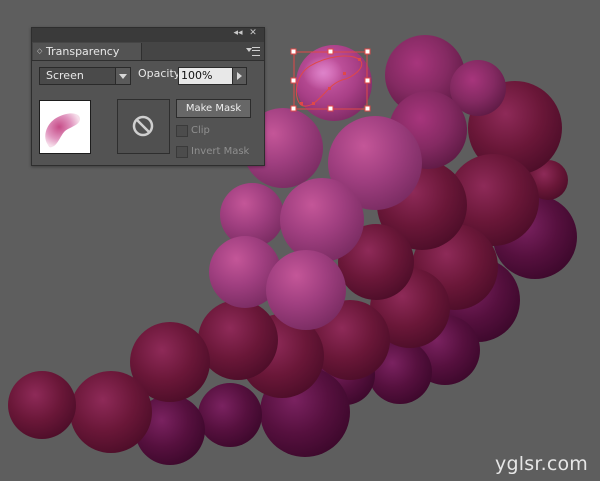 The width and height of the screenshot is (600, 481). What do you see at coordinates (148, 51) in the screenshot?
I see `panel-tab-bar: ◇ Transparency` at bounding box center [148, 51].